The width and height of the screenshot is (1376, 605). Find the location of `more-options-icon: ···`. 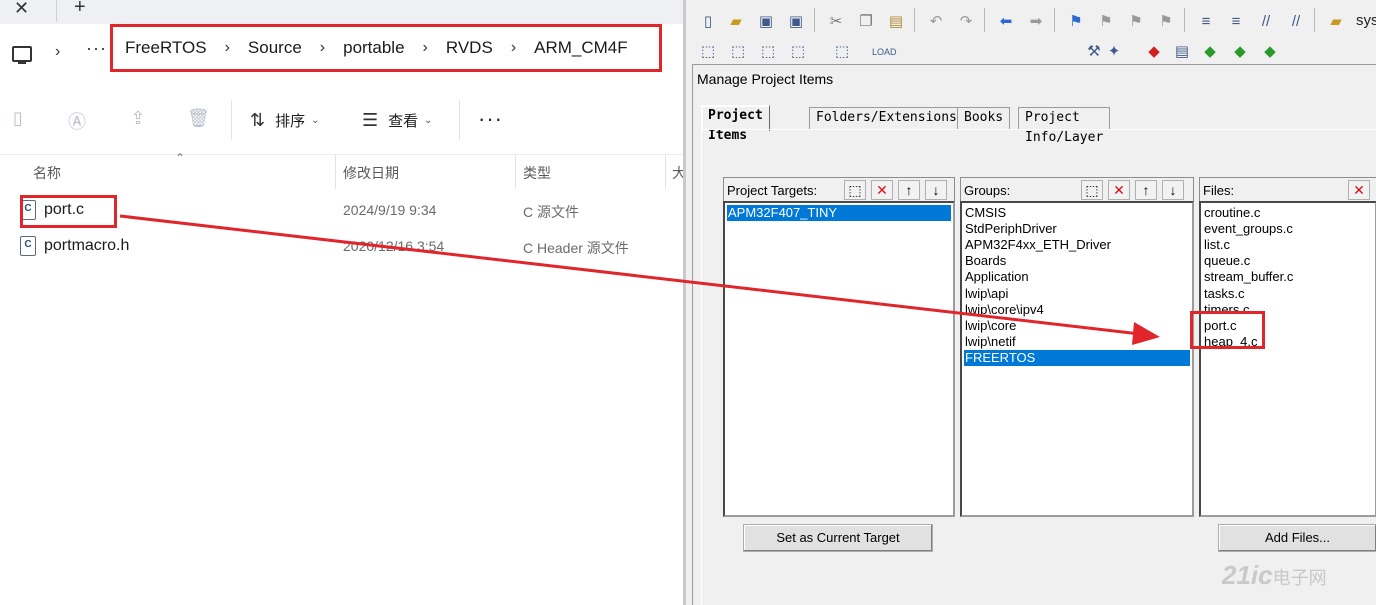

more-options-icon: ··· is located at coordinates (490, 119).